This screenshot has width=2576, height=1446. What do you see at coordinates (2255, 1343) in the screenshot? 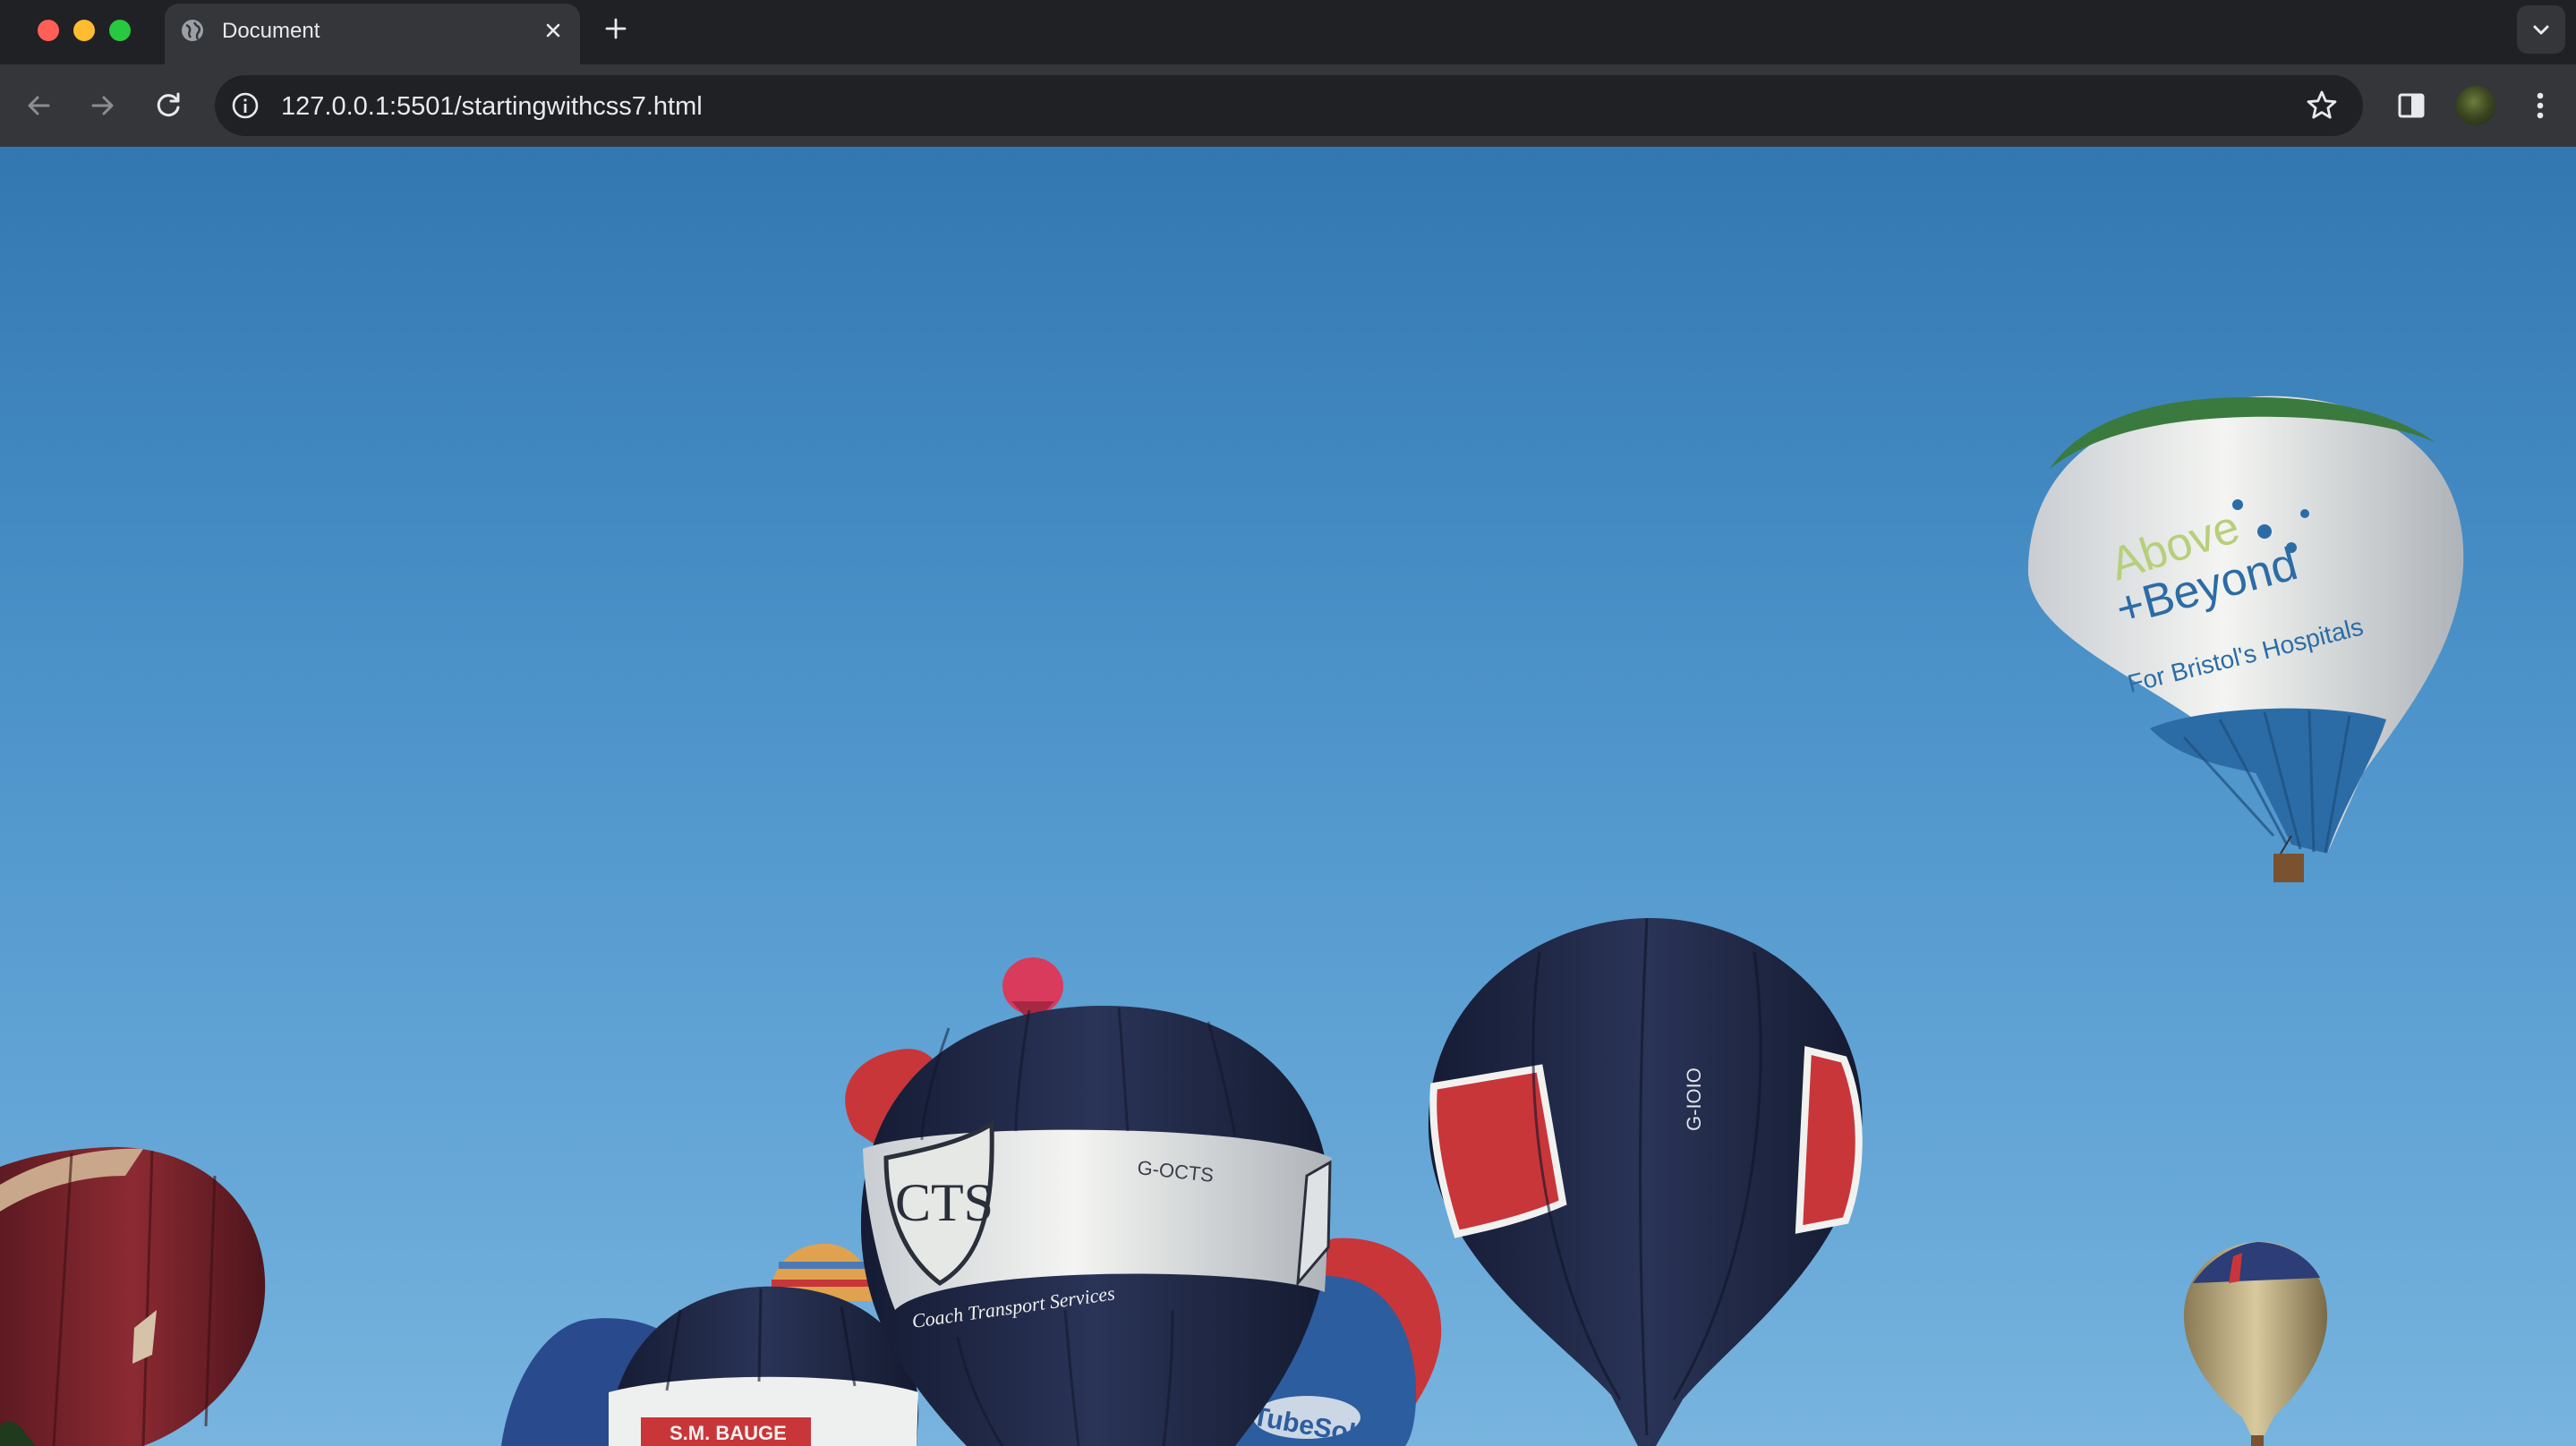
I see `gold-balloon` at bounding box center [2255, 1343].